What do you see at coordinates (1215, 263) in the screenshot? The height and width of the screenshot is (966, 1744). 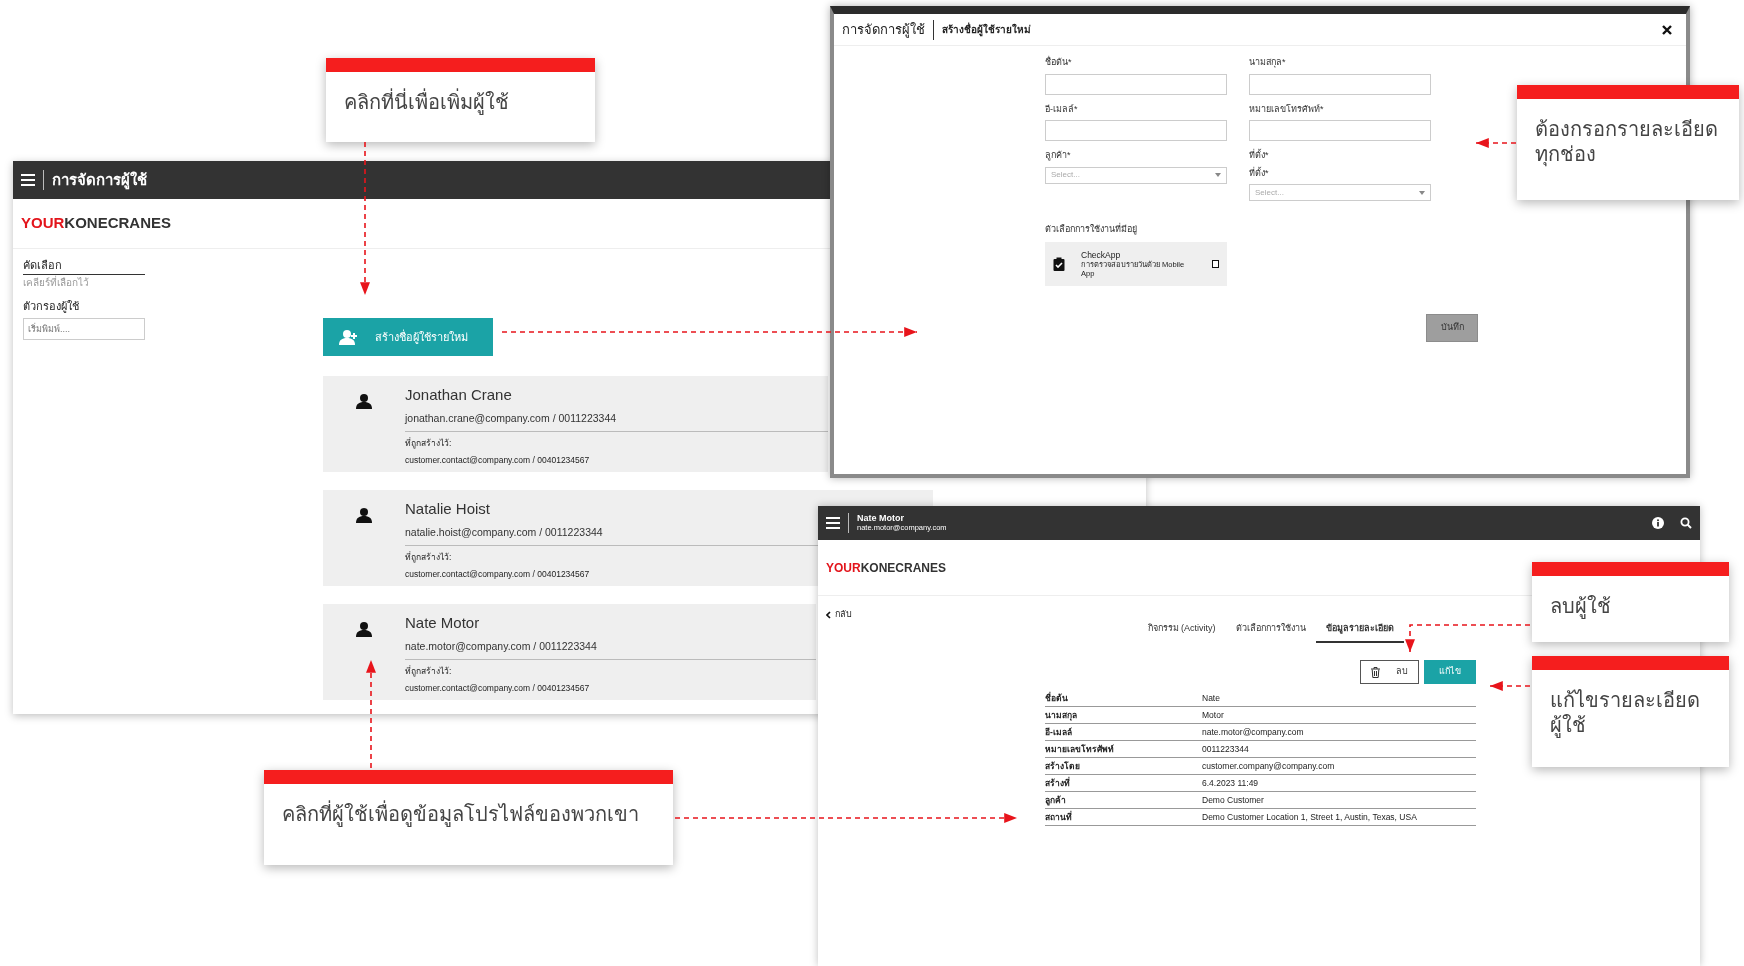 I see `checkbox` at bounding box center [1215, 263].